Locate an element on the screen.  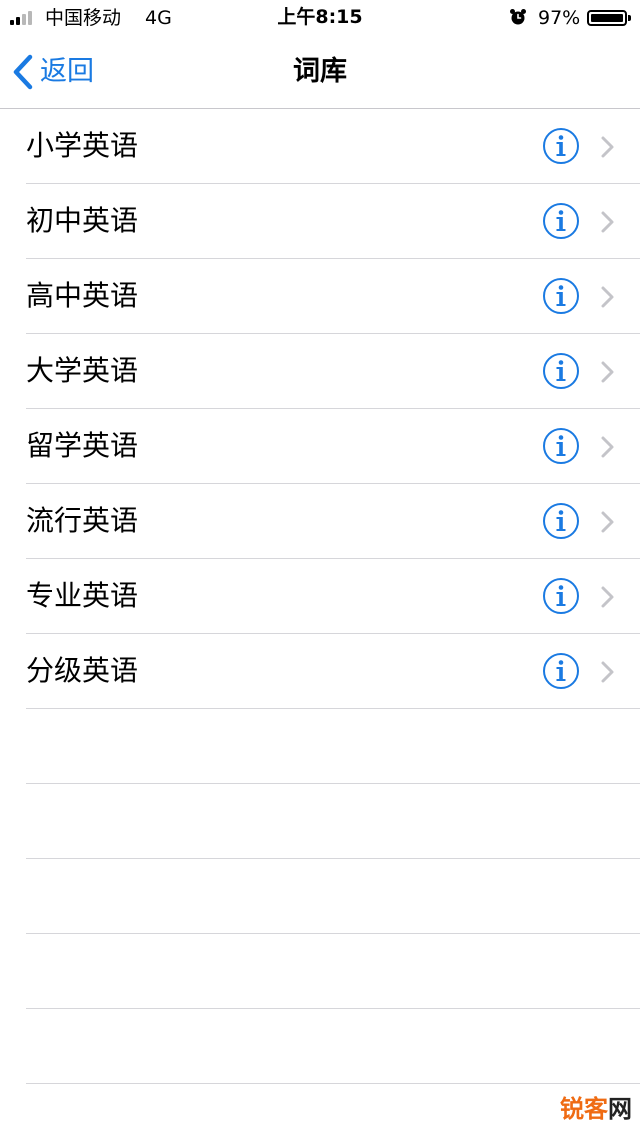
watermark: 锐客网 is located at coordinates (596, 1109).